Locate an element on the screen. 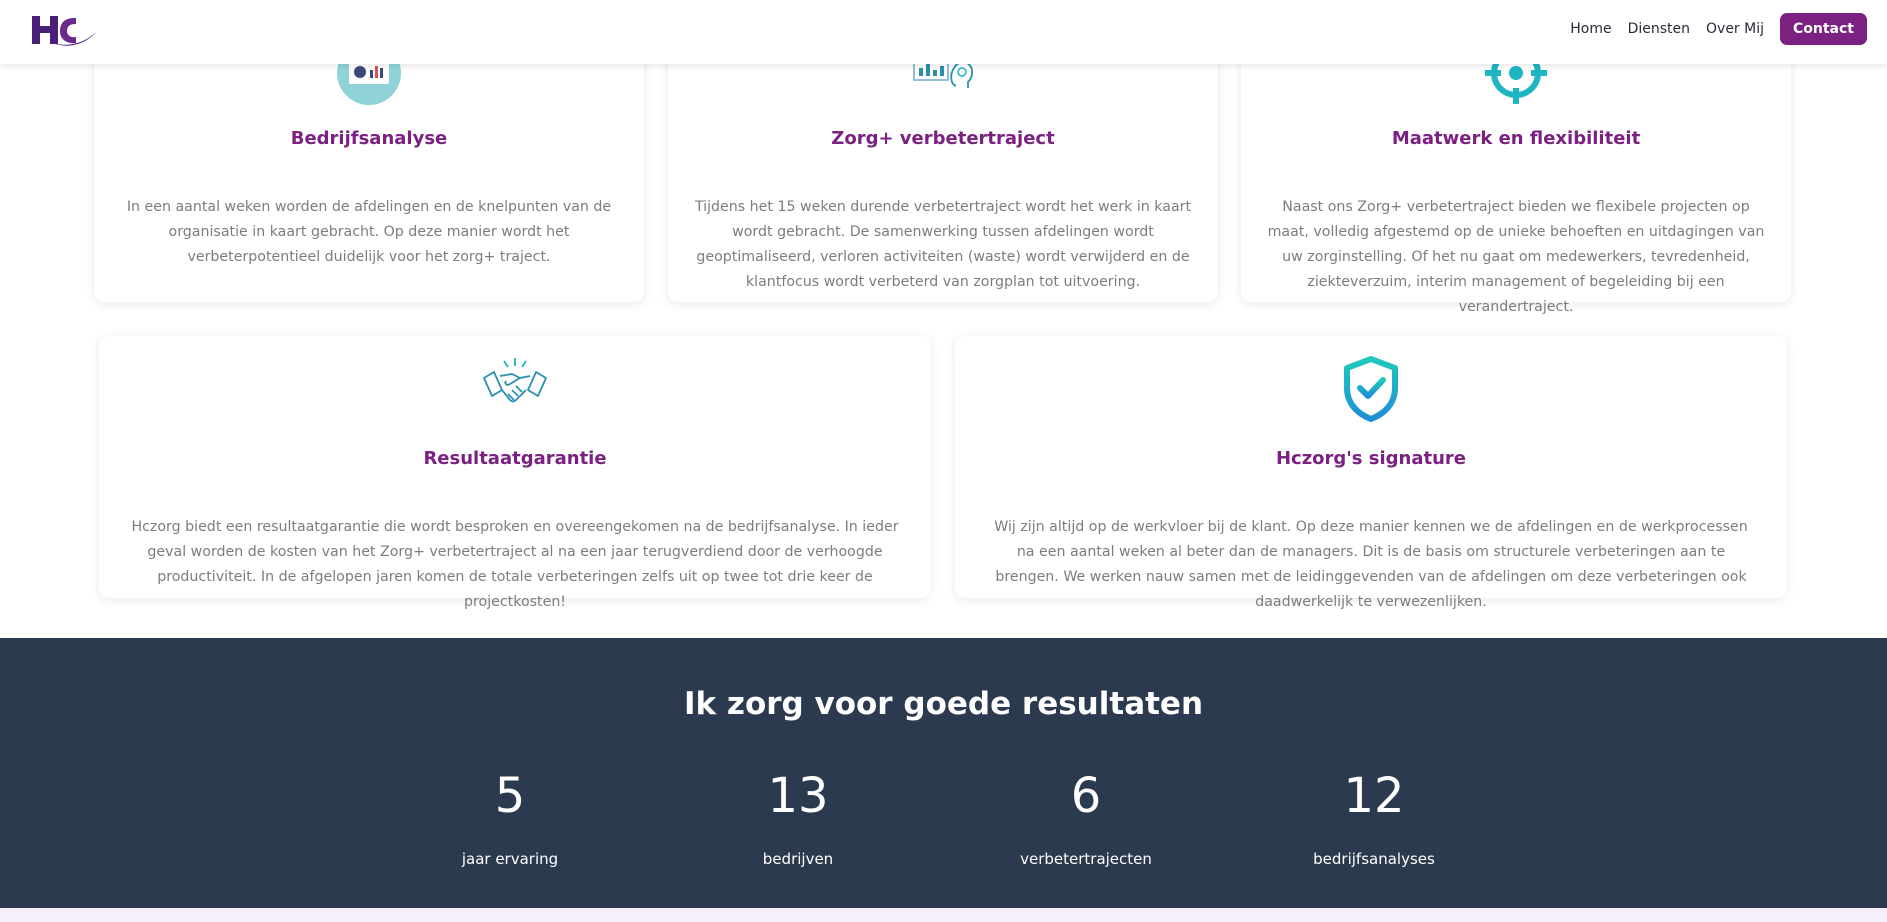 The height and width of the screenshot is (922, 1887). hc-logo is located at coordinates (64, 30).